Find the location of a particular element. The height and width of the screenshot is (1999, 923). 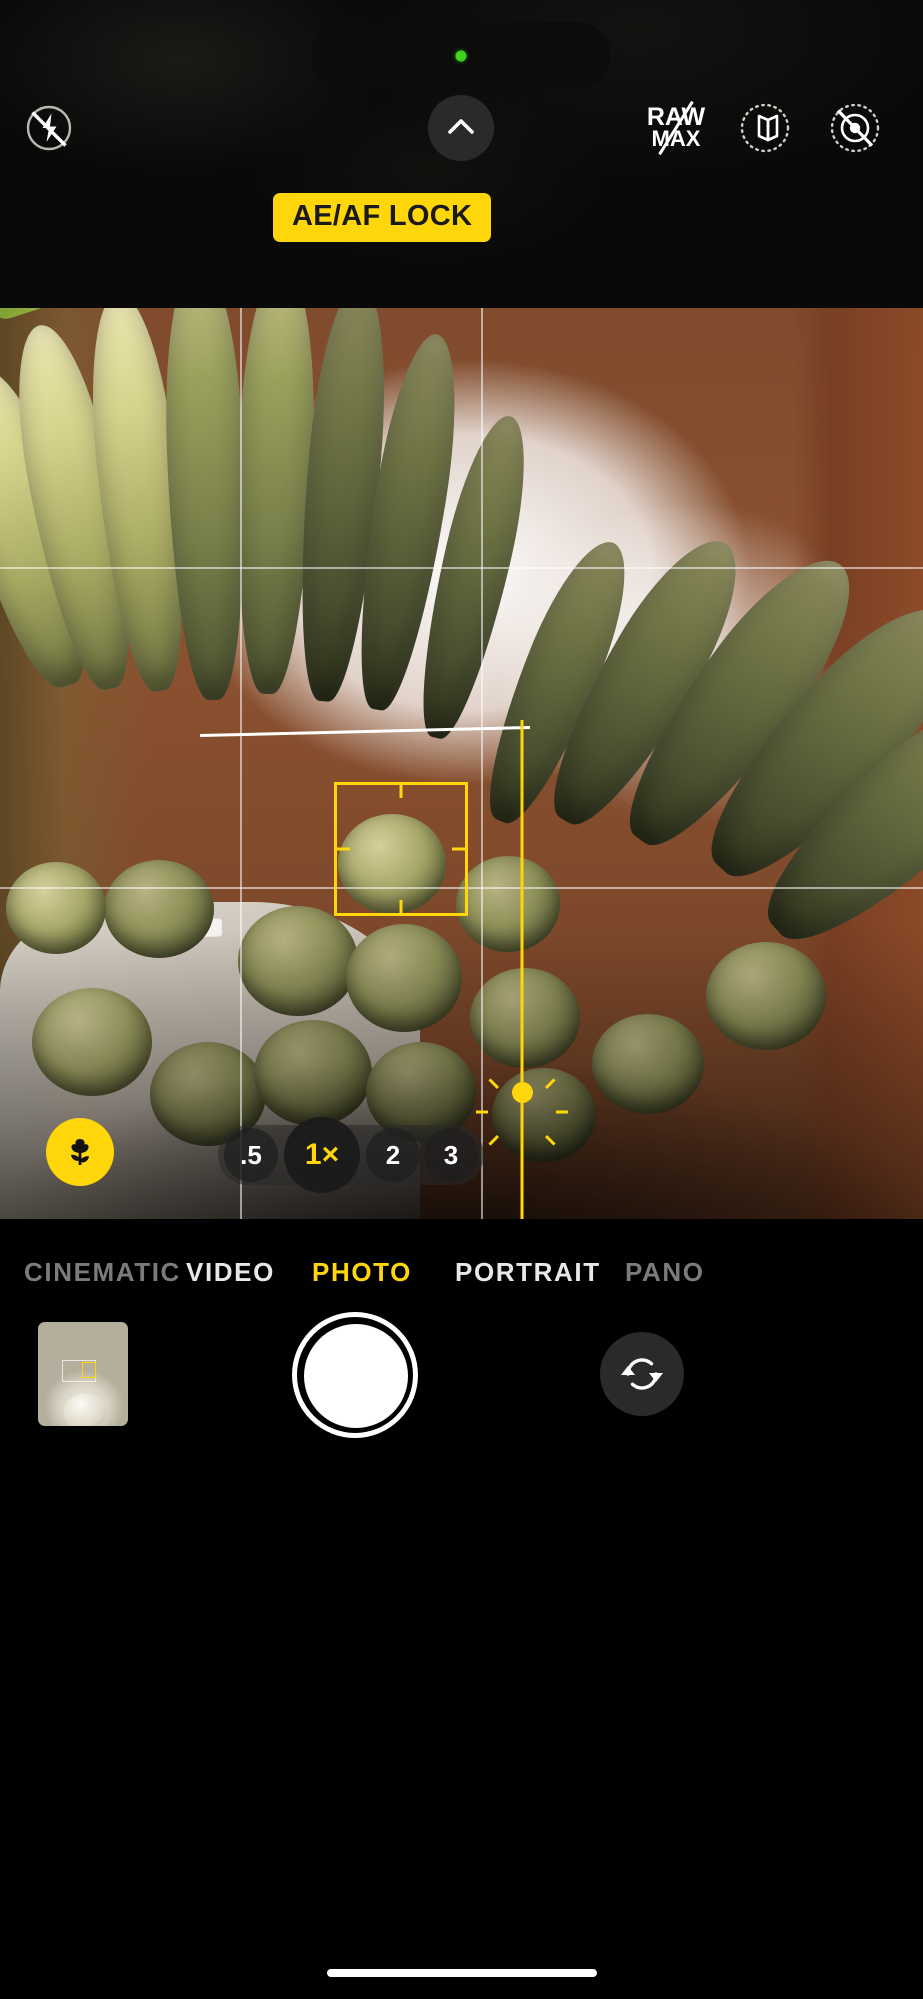

zoom-control: .5 1× 2 3 is located at coordinates (351, 1155).